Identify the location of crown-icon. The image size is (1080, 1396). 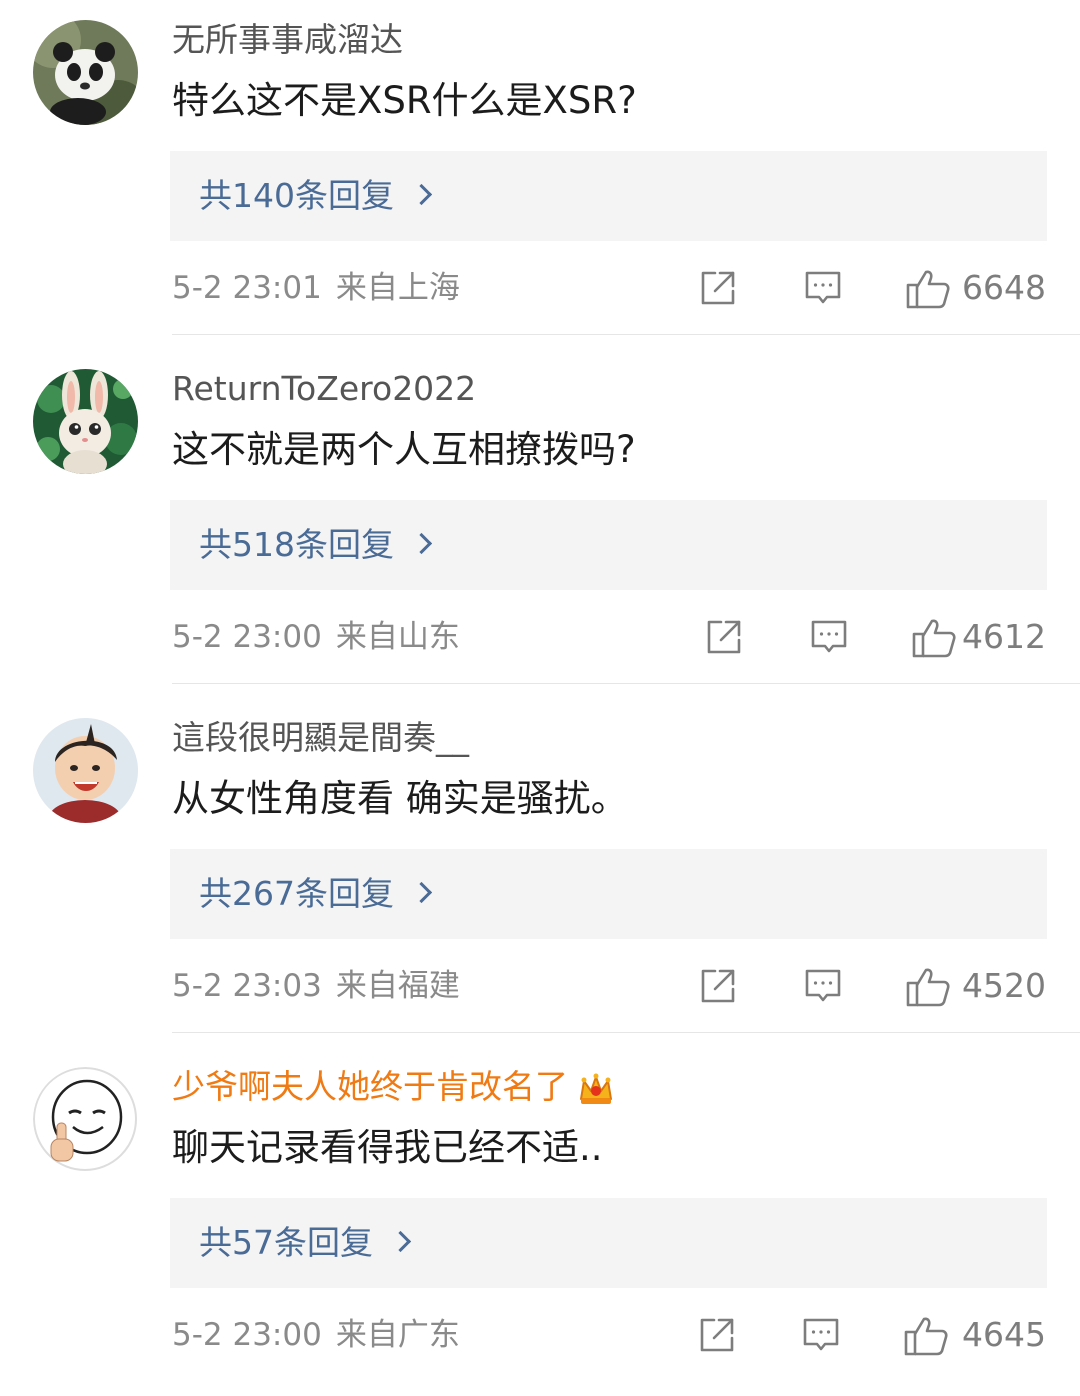
(596, 1088).